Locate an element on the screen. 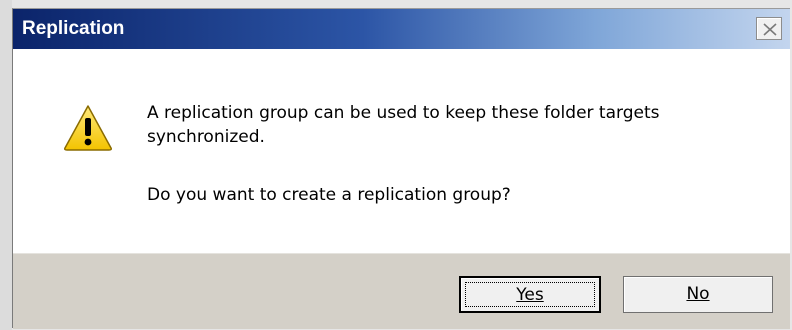  yes-button: Yes is located at coordinates (530, 294).